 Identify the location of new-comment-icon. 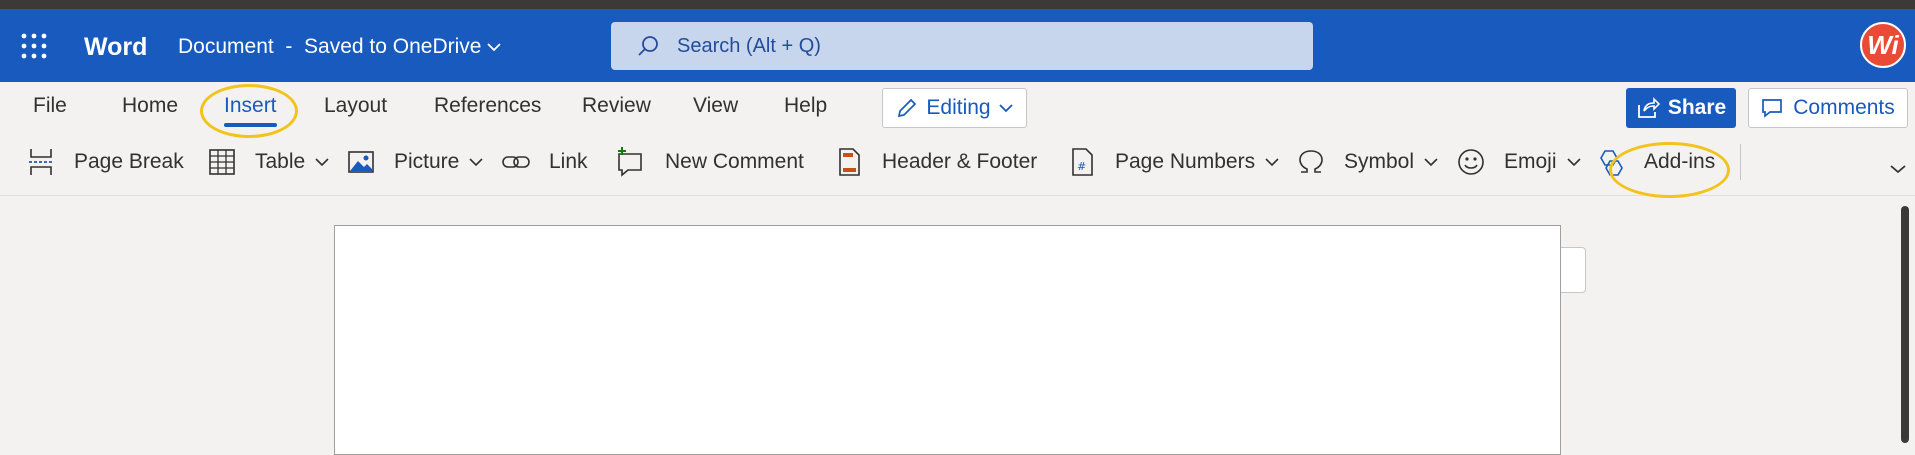
(630, 162).